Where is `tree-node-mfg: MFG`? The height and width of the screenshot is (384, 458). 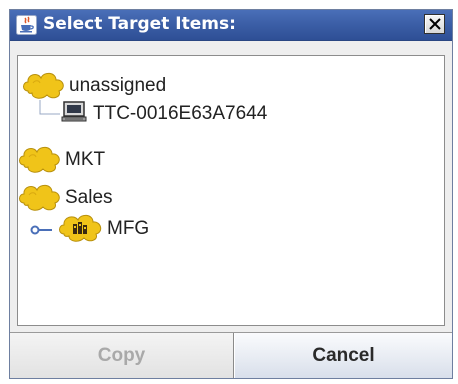
tree-node-mfg: MFG is located at coordinates (104, 228).